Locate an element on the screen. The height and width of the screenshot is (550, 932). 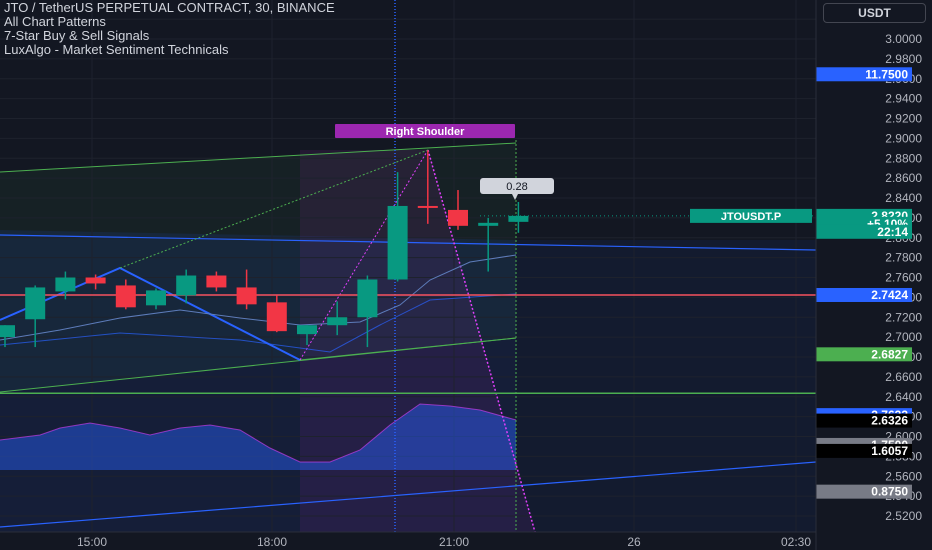
time-tick-label: 02:30 is located at coordinates (796, 542).